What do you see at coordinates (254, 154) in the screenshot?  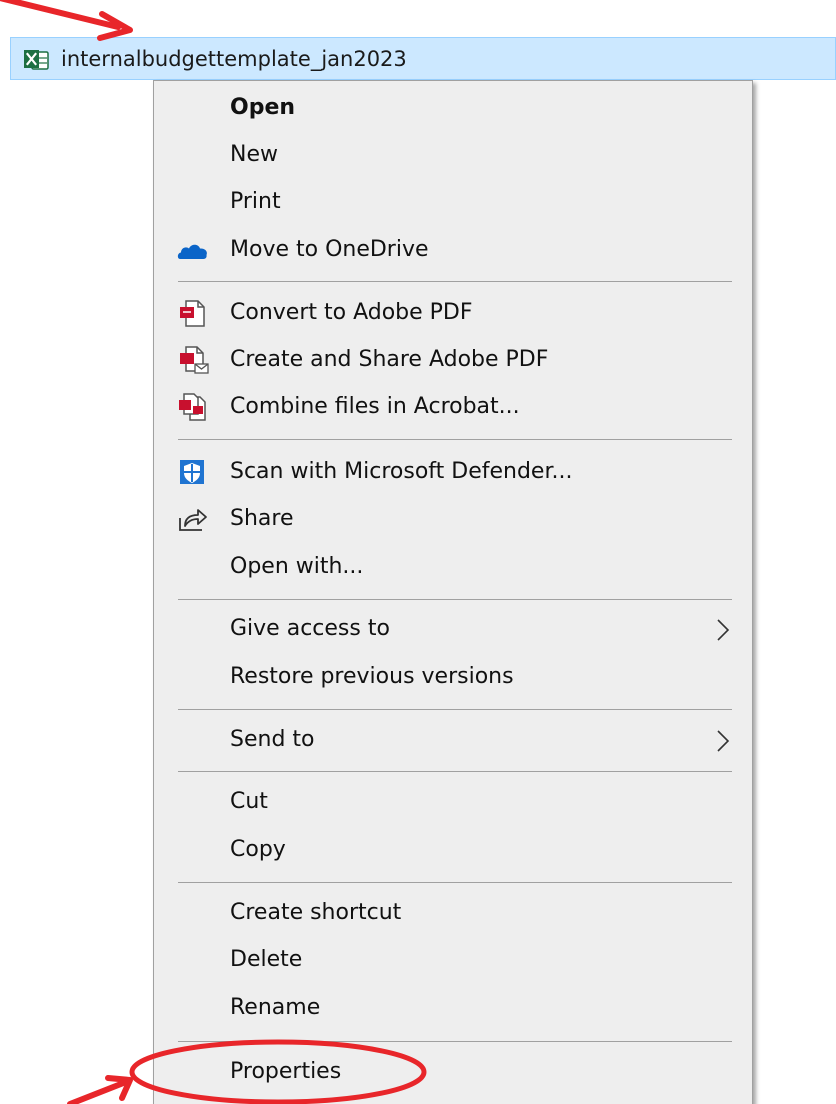 I see `menu-item-label: New` at bounding box center [254, 154].